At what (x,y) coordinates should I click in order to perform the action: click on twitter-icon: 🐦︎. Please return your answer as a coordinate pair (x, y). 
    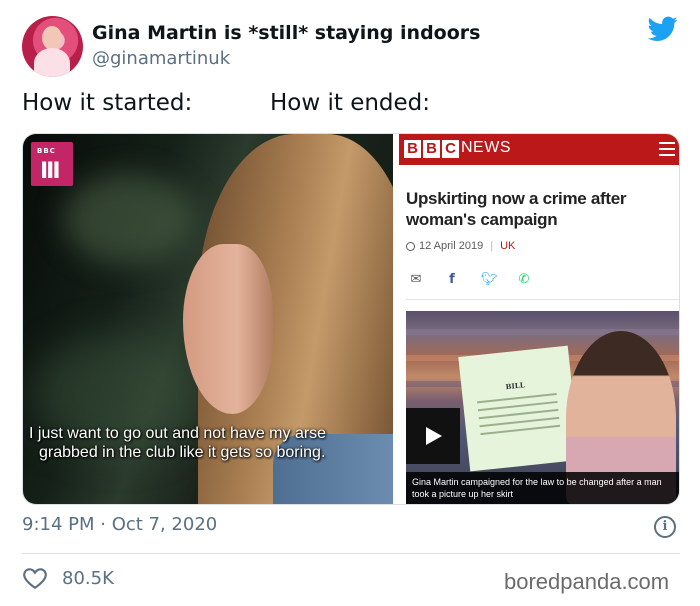
    Looking at the image, I should click on (489, 279).